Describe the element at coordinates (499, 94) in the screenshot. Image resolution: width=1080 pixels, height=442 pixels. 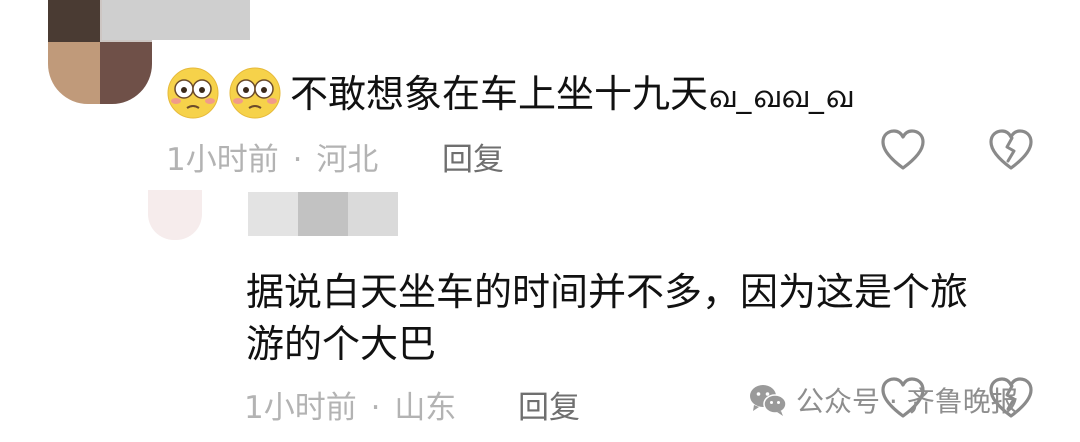
I see `comment-1-body: 不敢想象在车上坐十九天` at that location.